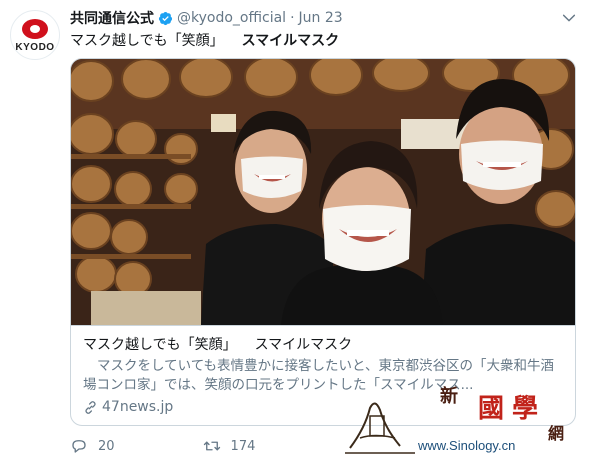 Image resolution: width=595 pixels, height=466 pixels. Describe the element at coordinates (160, 345) in the screenshot. I see `card-title-part1: マスク越しでも「笑顔」` at that location.